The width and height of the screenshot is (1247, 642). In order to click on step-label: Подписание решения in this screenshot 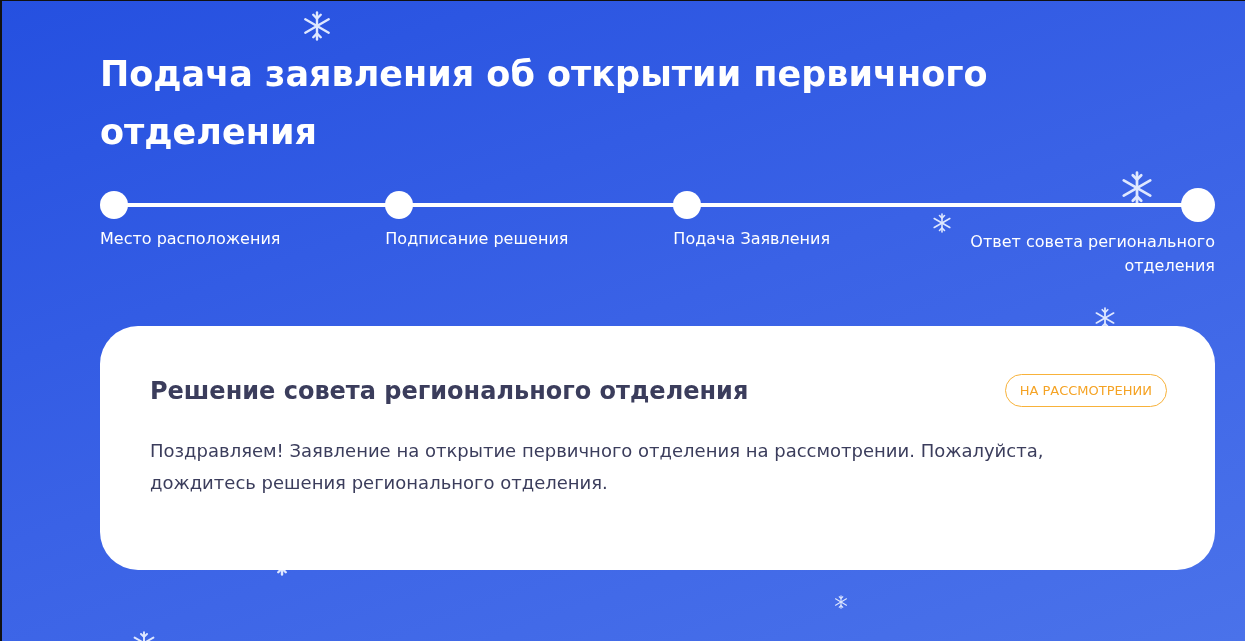, I will do `click(477, 239)`.